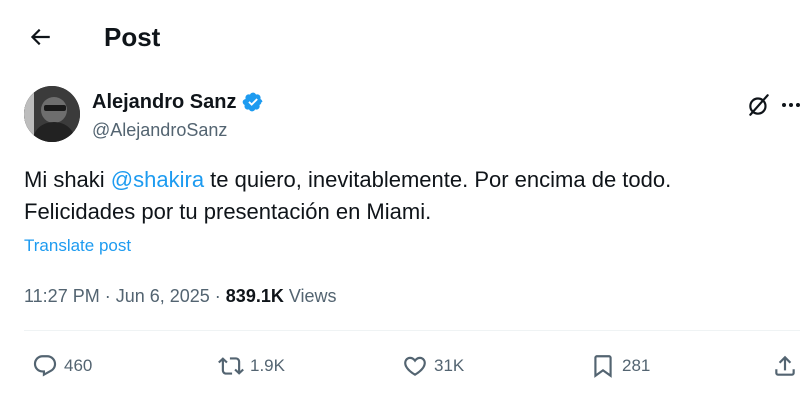 Image resolution: width=800 pixels, height=400 pixels. I want to click on share-icon, so click(785, 365).